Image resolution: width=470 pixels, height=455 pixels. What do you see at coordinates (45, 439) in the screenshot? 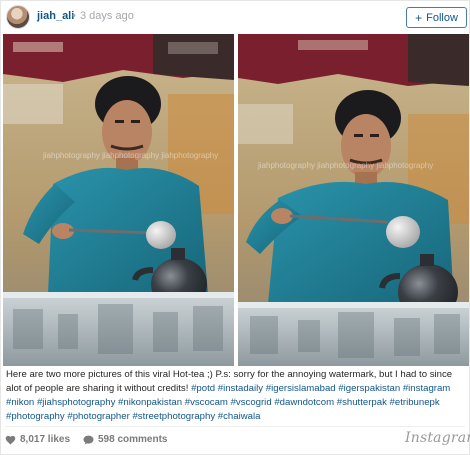
I see `likes-label: 8,017 likes` at bounding box center [45, 439].